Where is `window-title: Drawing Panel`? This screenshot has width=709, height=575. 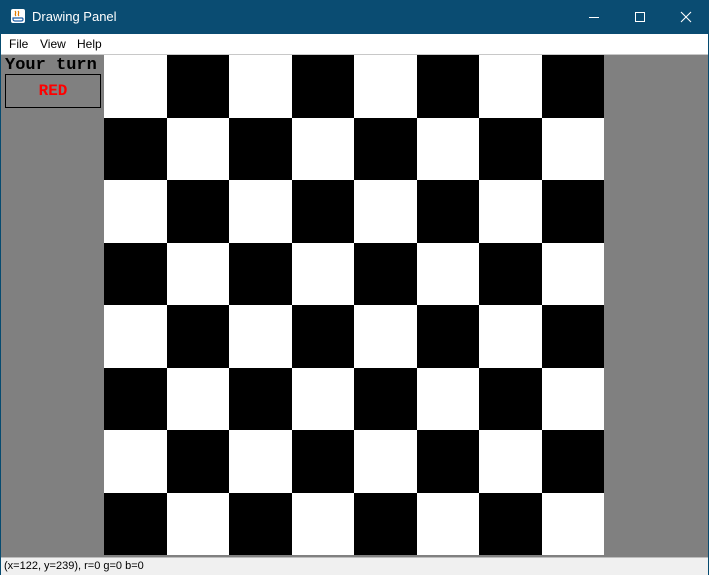
window-title: Drawing Panel is located at coordinates (74, 16).